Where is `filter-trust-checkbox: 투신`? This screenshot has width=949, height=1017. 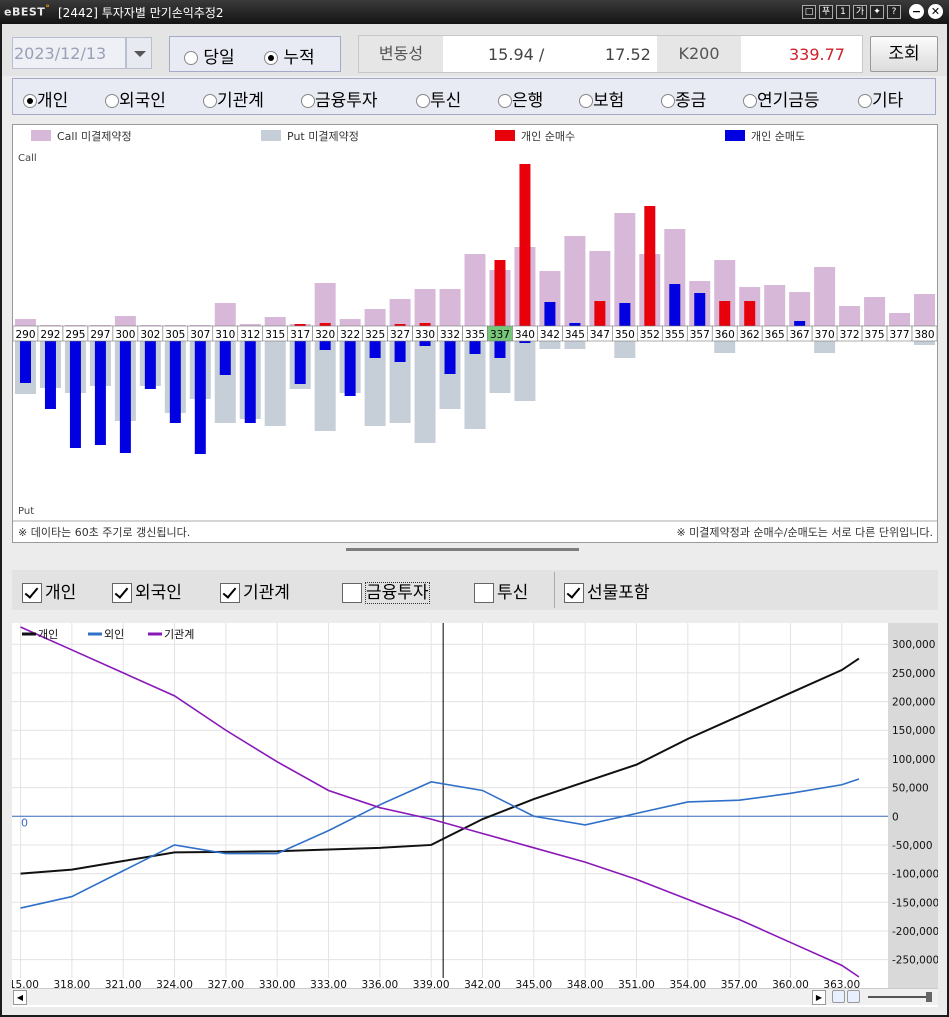 filter-trust-checkbox: 투신 is located at coordinates (501, 590).